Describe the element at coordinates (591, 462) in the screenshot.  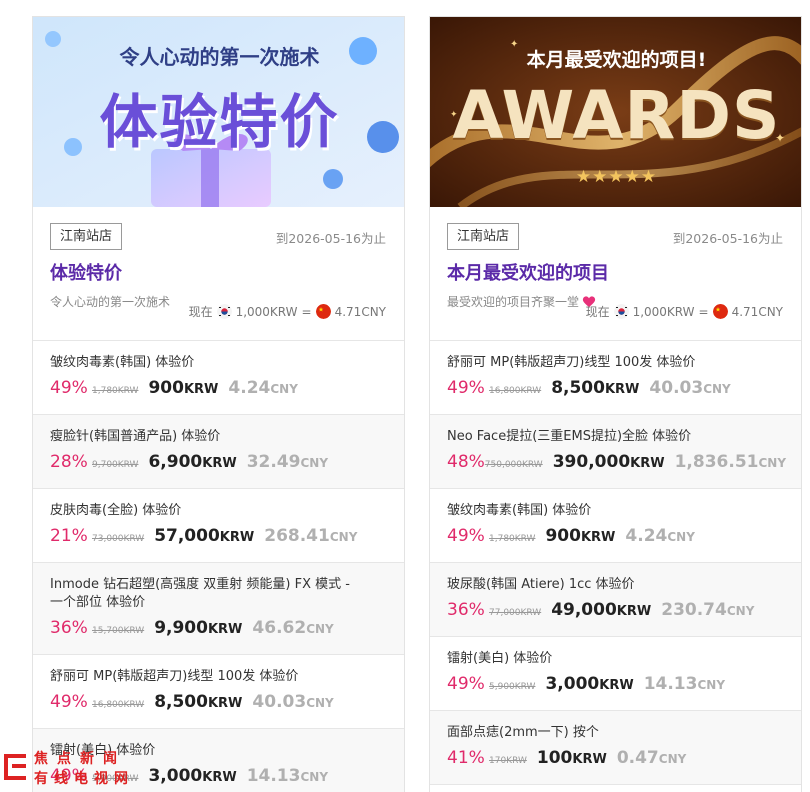
I see `sale-price: 390,000` at that location.